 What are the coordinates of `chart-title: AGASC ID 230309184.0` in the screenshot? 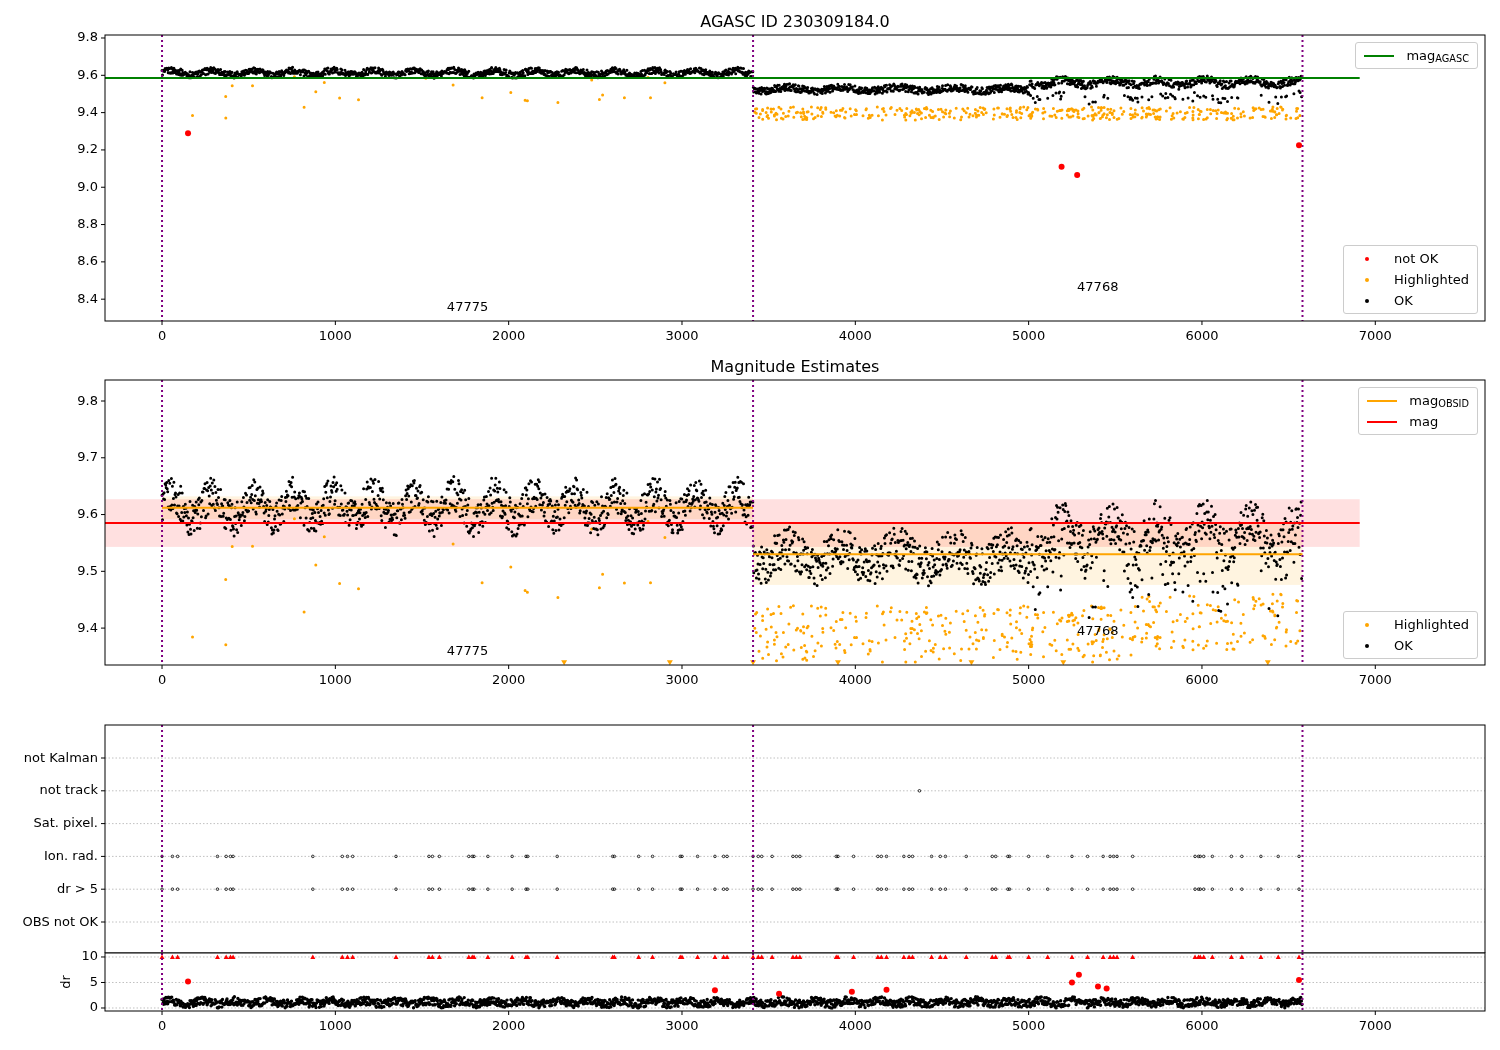 It's located at (795, 21).